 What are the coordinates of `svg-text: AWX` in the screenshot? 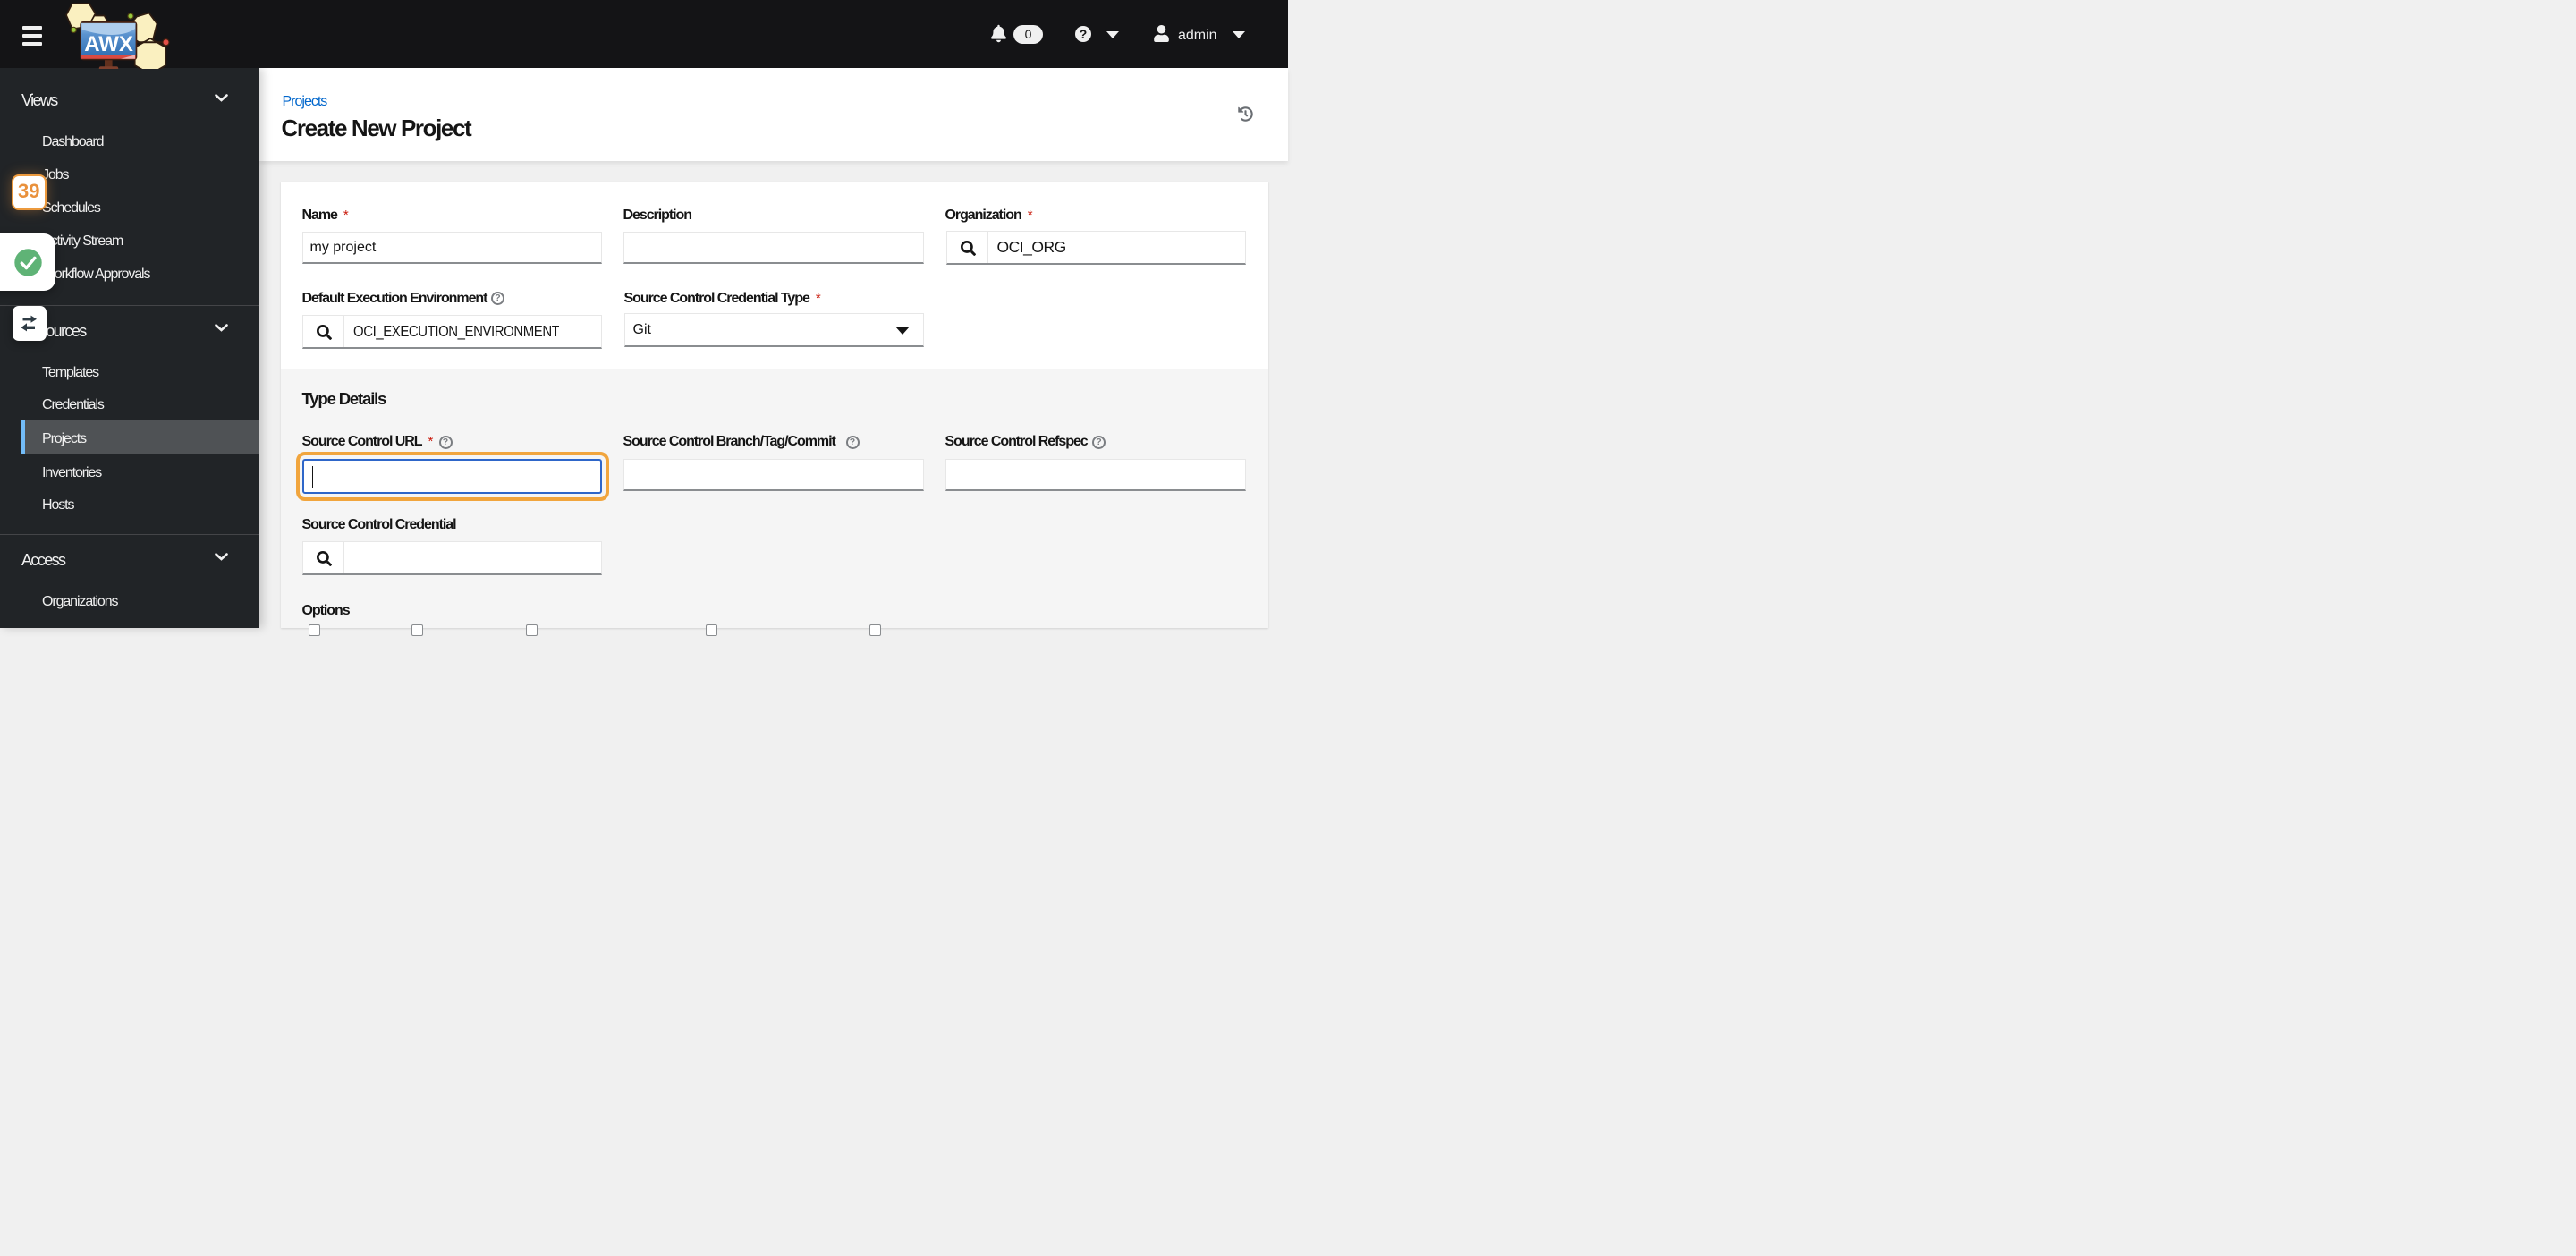 It's located at (108, 44).